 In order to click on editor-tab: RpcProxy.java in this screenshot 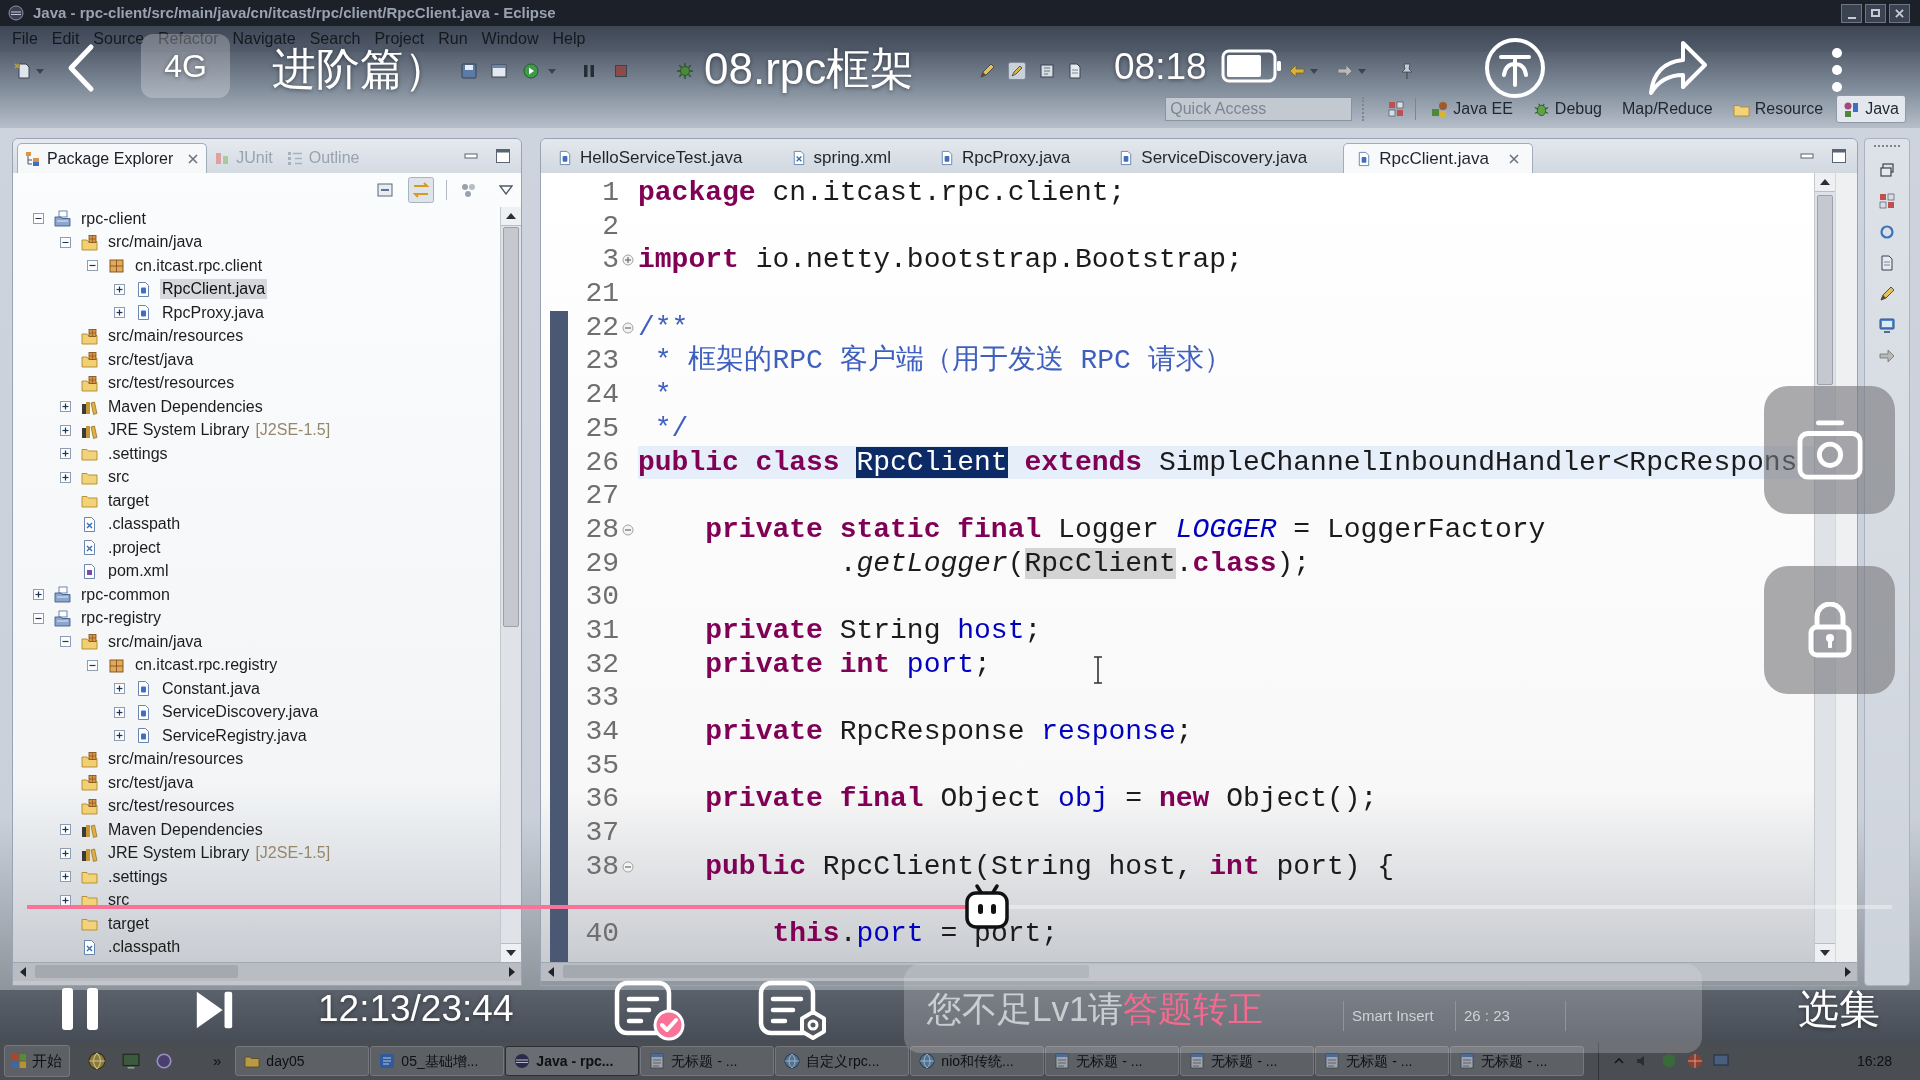, I will do `click(1005, 158)`.